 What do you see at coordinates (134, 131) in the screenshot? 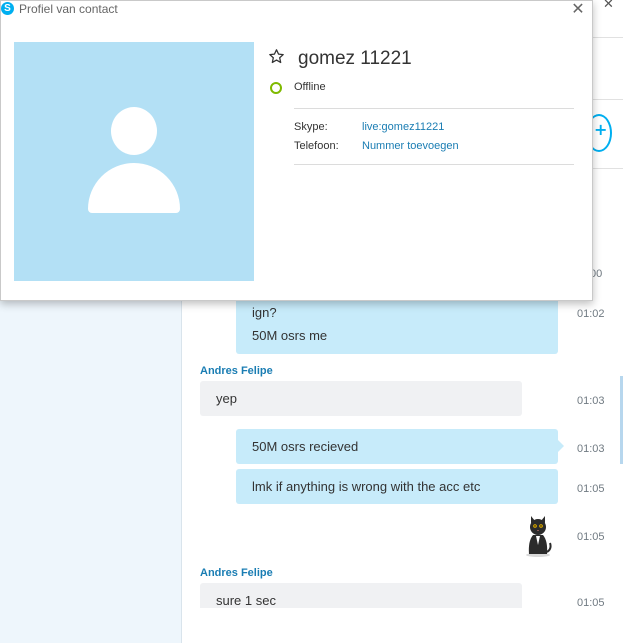
I see `avatar-head` at bounding box center [134, 131].